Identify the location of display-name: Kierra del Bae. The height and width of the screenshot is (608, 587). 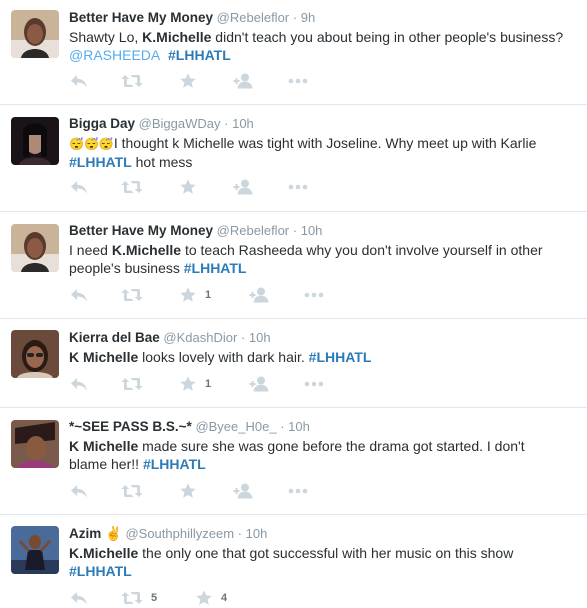
(114, 337).